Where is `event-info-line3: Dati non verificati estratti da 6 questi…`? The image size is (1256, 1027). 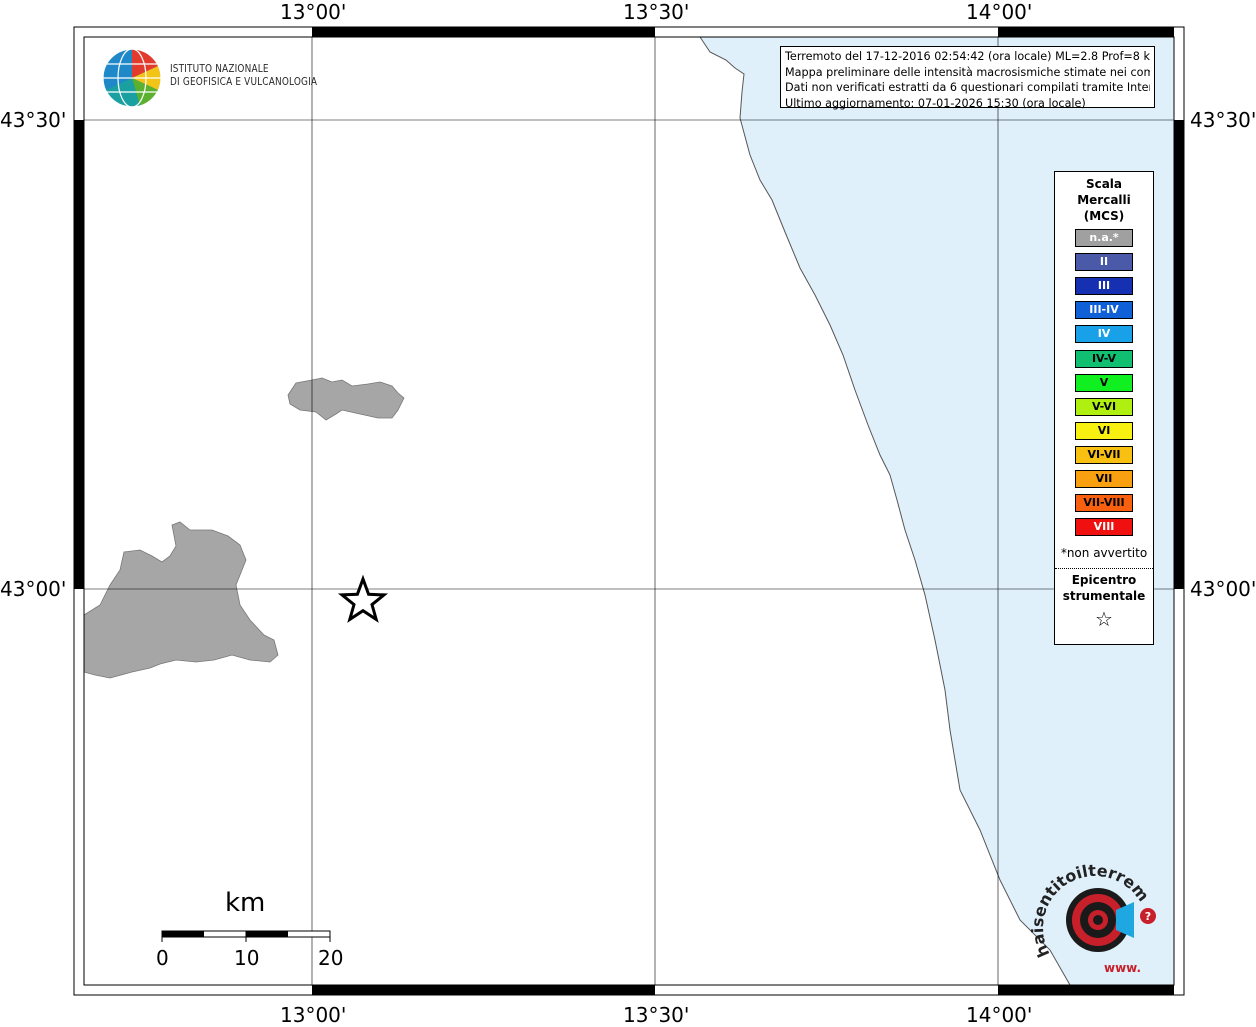
event-info-line3: Dati non verificati estratti da 6 questi… is located at coordinates (967, 87).